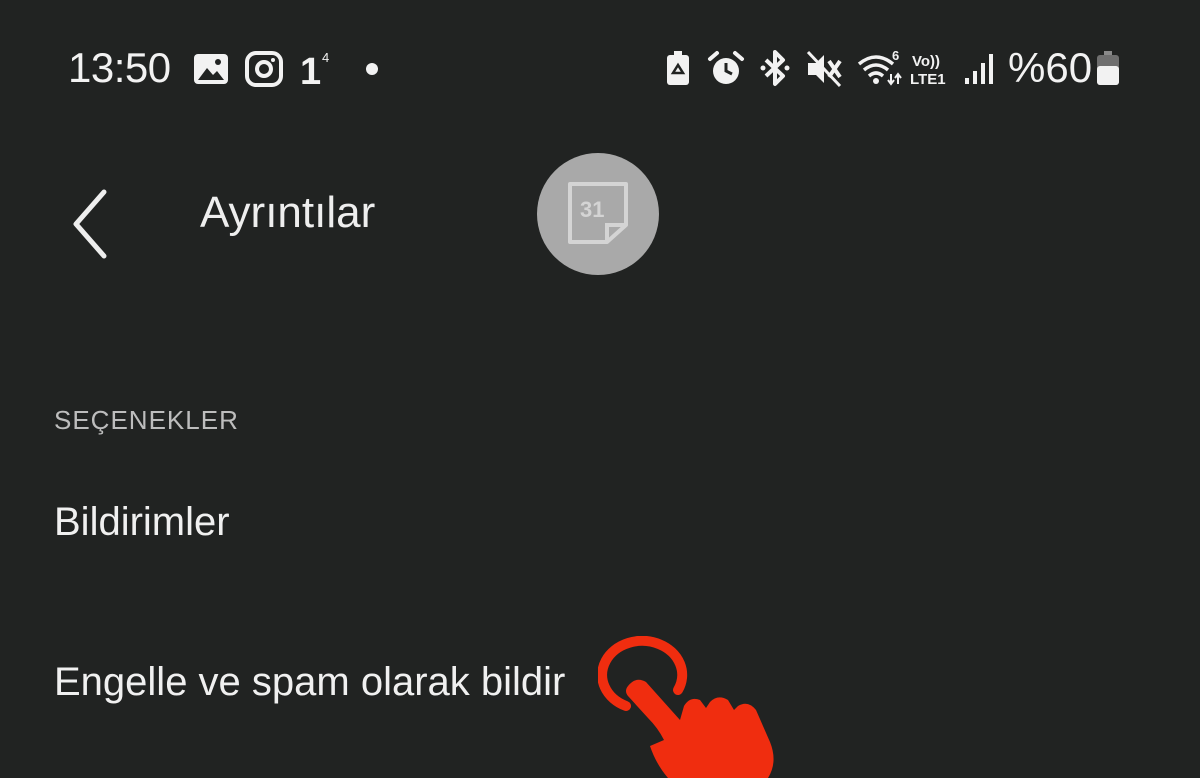 This screenshot has width=1200, height=778. Describe the element at coordinates (928, 79) in the screenshot. I see `volte-bottom-label: LTE1` at that location.